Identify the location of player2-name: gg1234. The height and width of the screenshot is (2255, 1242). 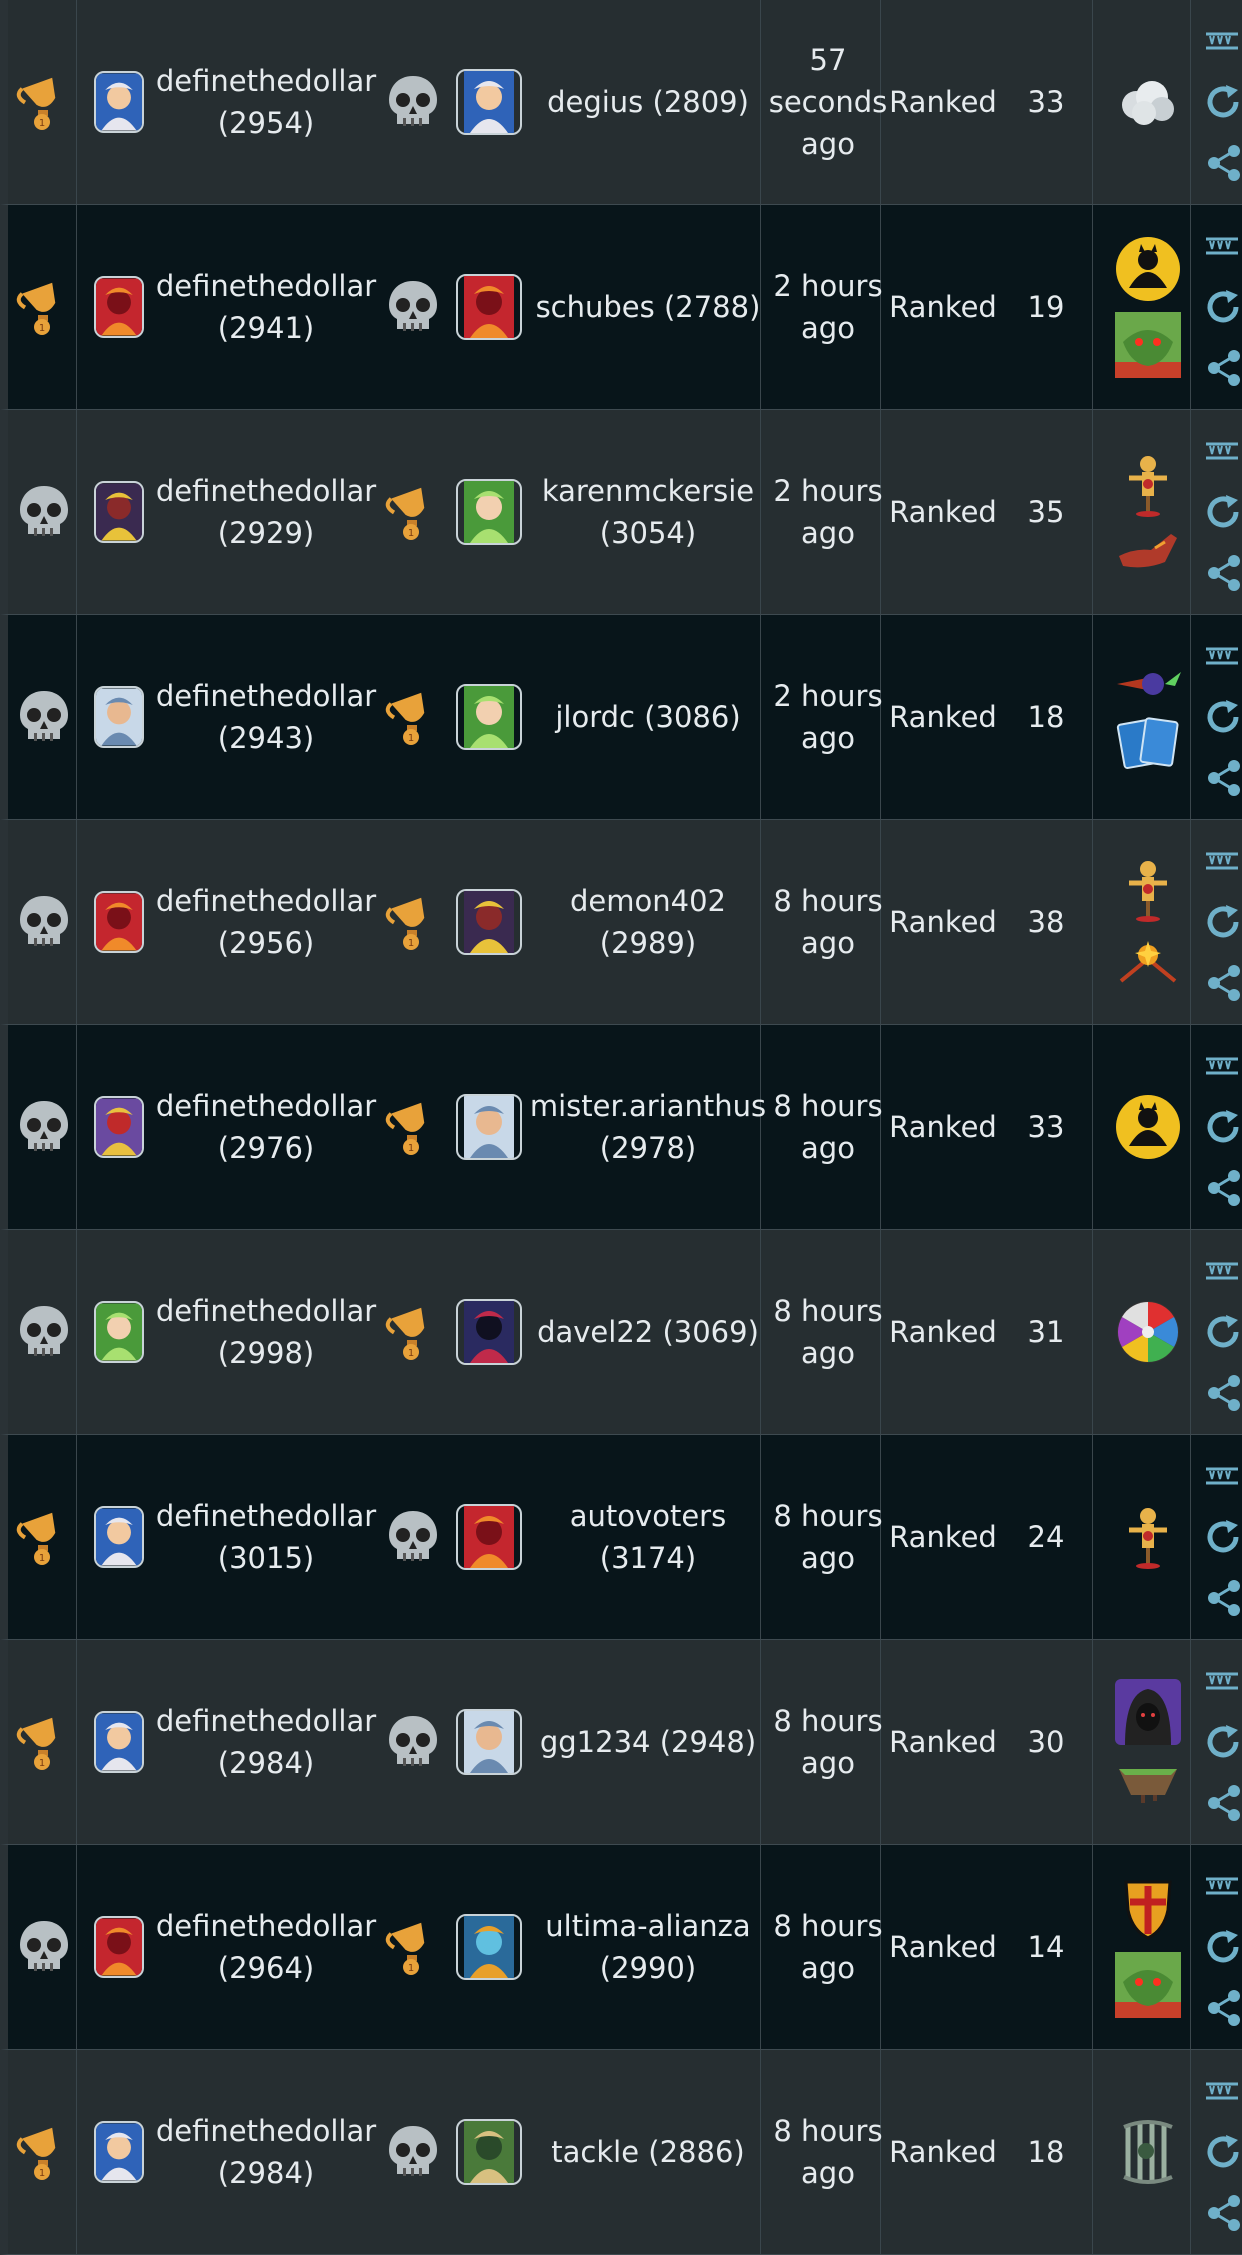
(595, 1742).